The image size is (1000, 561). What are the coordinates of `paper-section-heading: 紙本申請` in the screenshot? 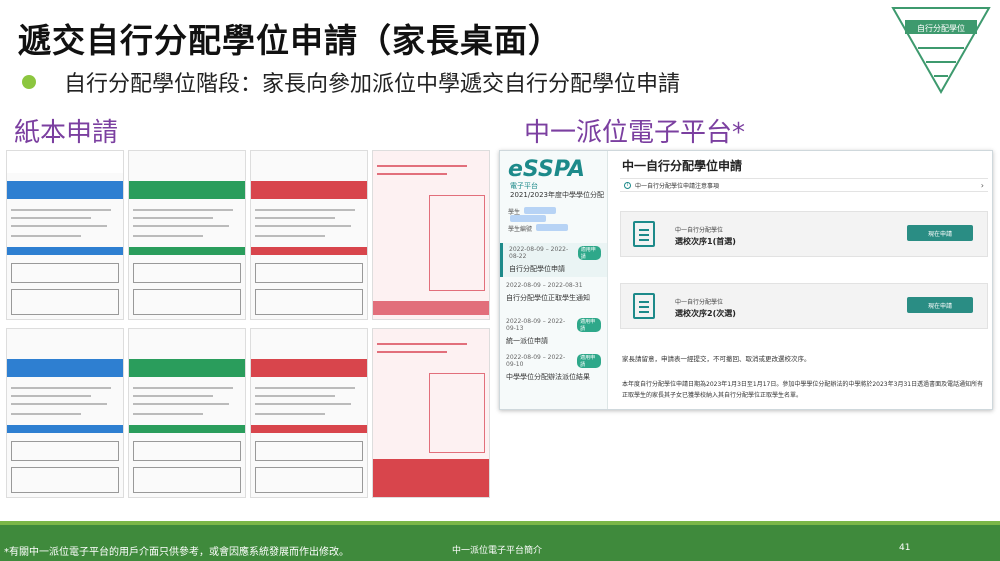 It's located at (66, 133).